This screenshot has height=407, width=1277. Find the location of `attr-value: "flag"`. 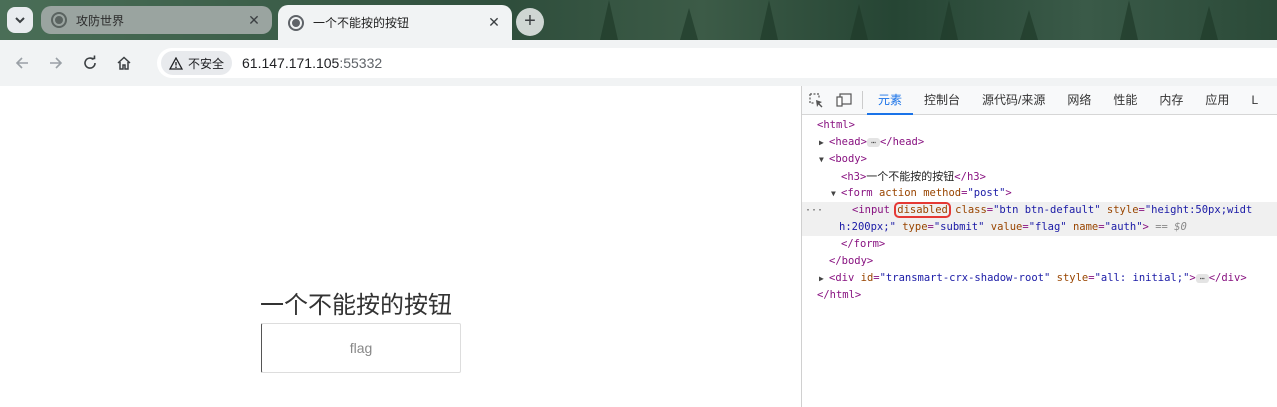

attr-value: "flag" is located at coordinates (1047, 227).